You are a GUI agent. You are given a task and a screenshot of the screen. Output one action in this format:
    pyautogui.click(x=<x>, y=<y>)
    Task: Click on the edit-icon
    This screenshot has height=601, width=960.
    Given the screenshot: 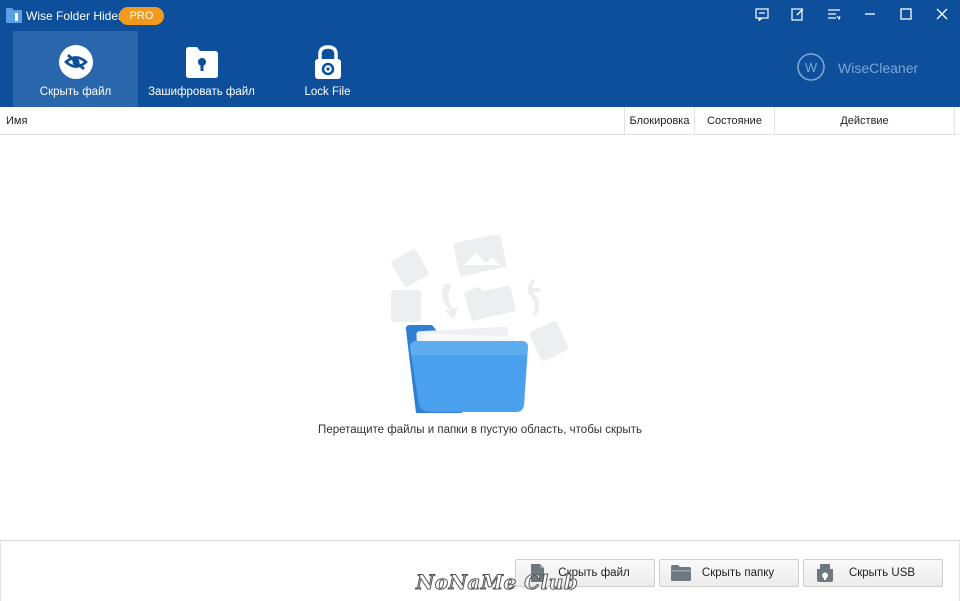 What is the action you would take?
    pyautogui.click(x=798, y=14)
    